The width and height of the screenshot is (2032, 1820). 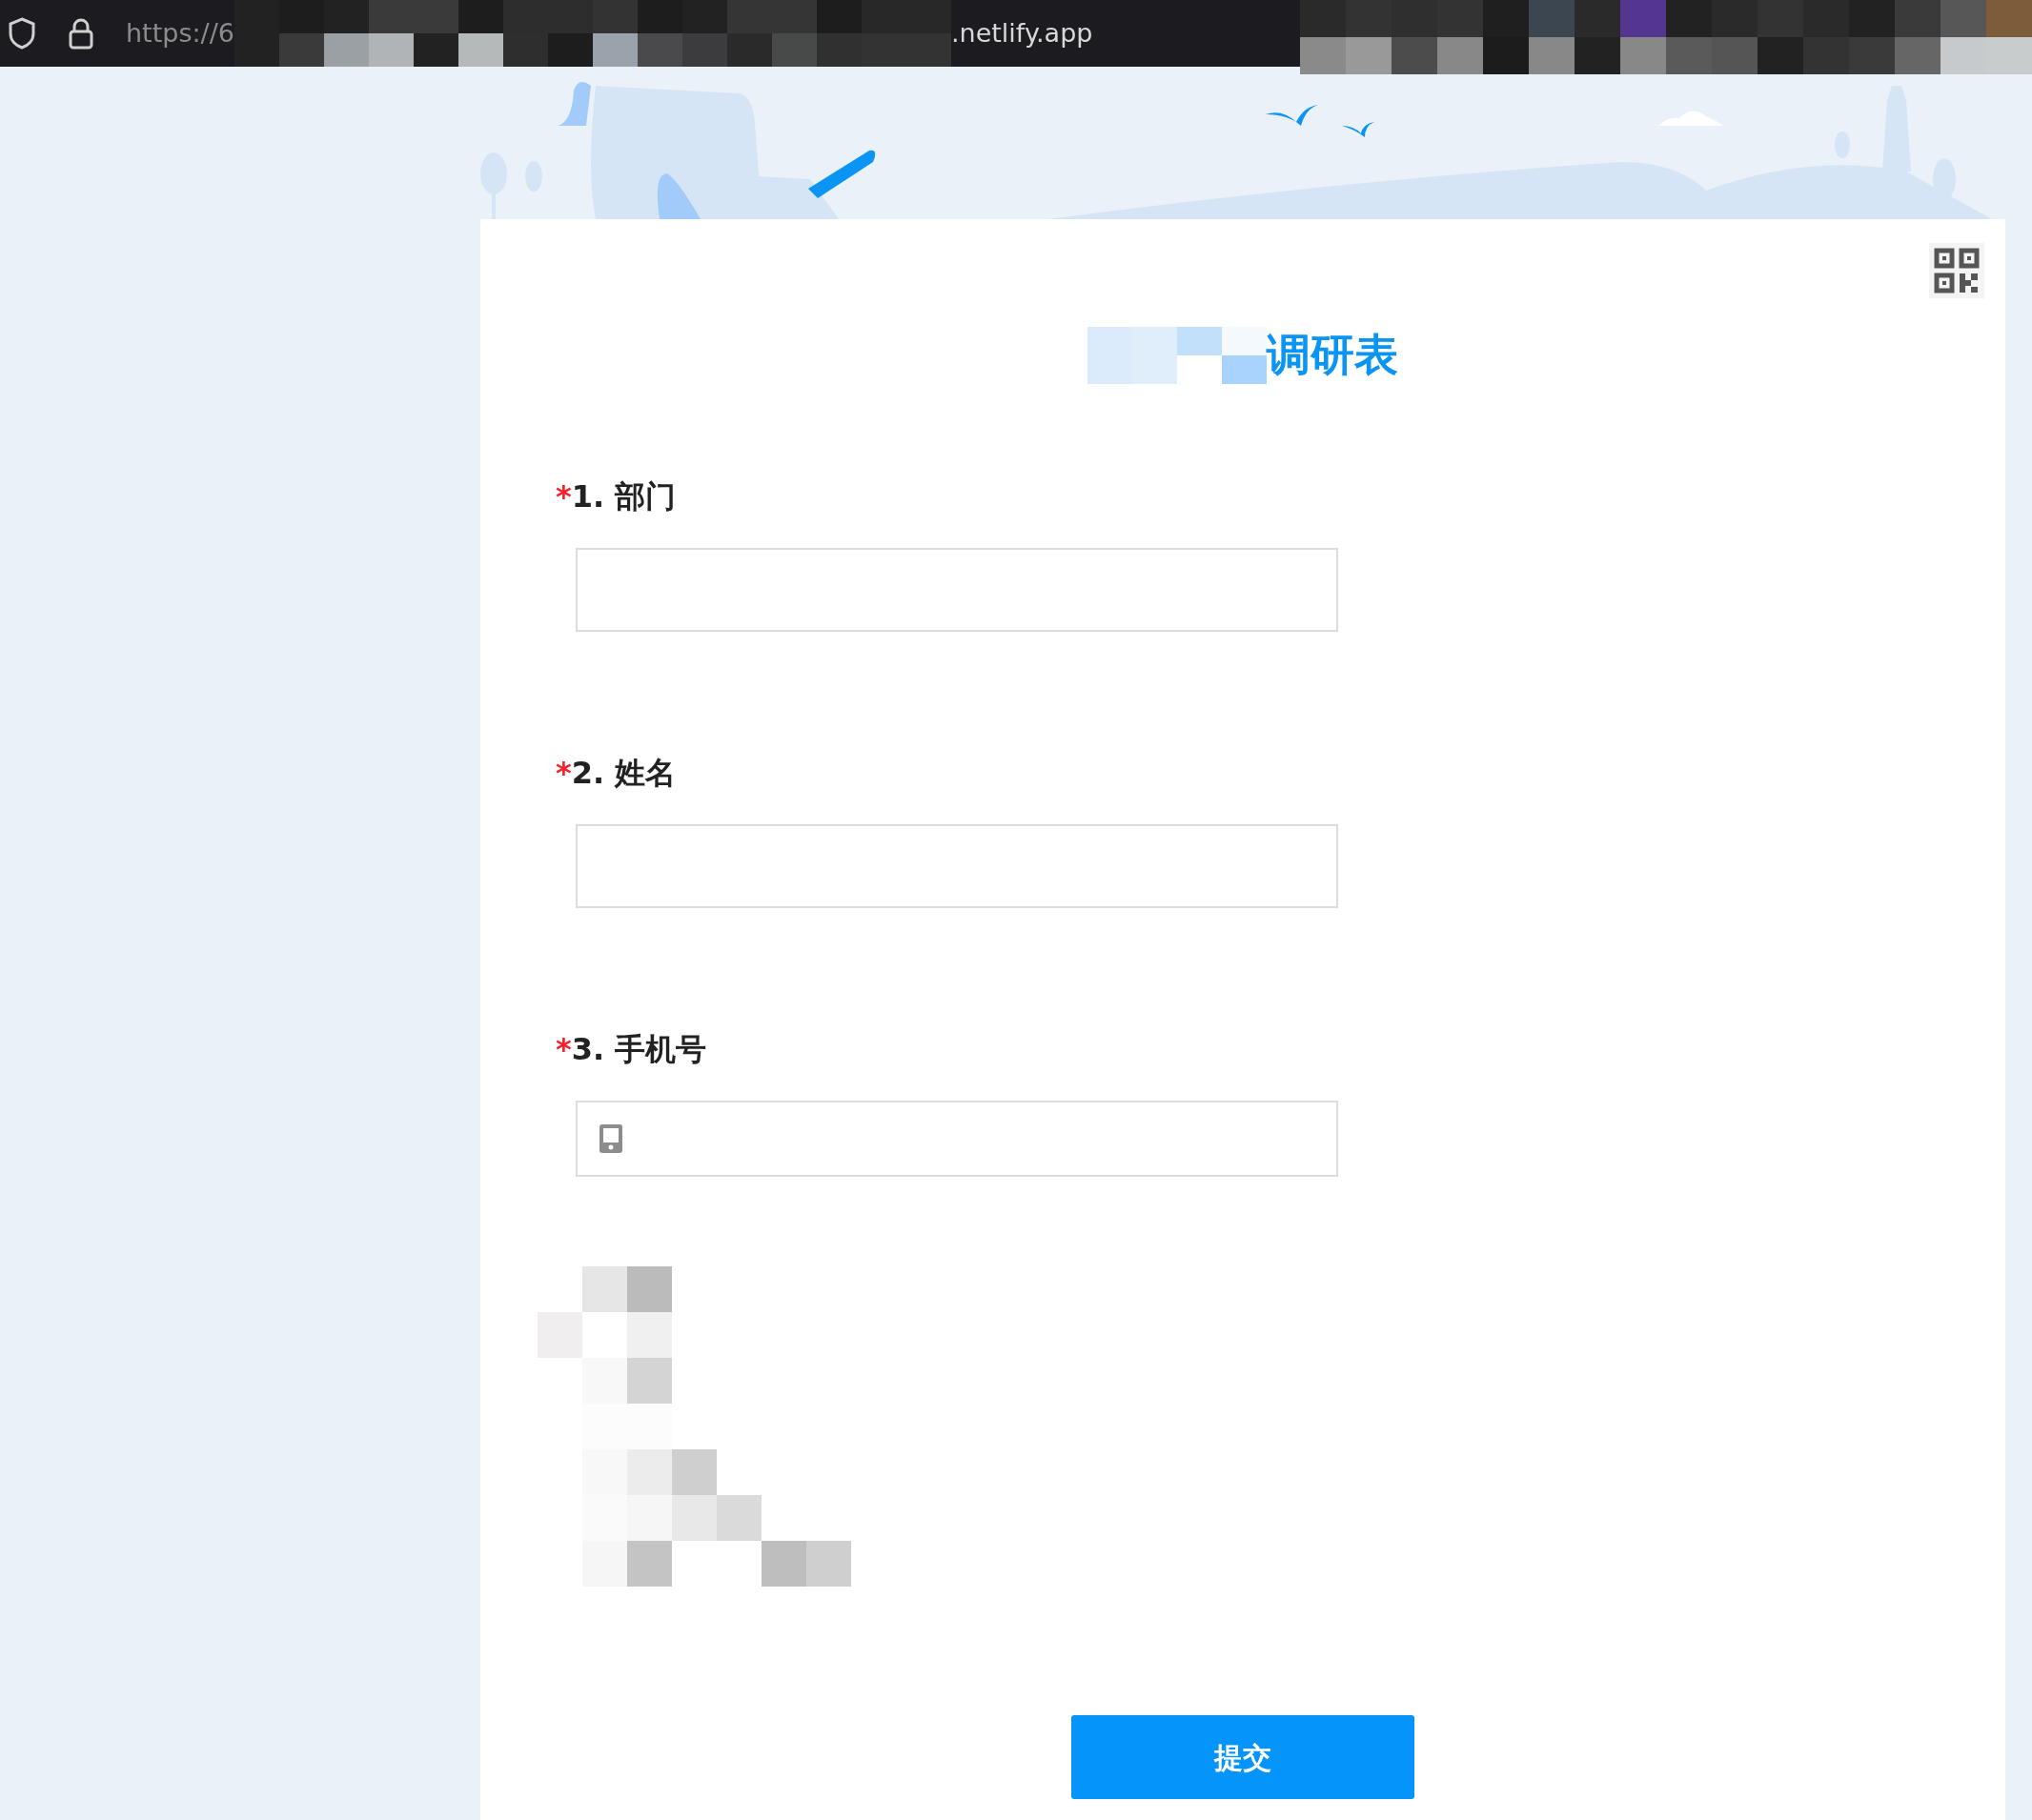 What do you see at coordinates (611, 1138) in the screenshot?
I see `phone-icon` at bounding box center [611, 1138].